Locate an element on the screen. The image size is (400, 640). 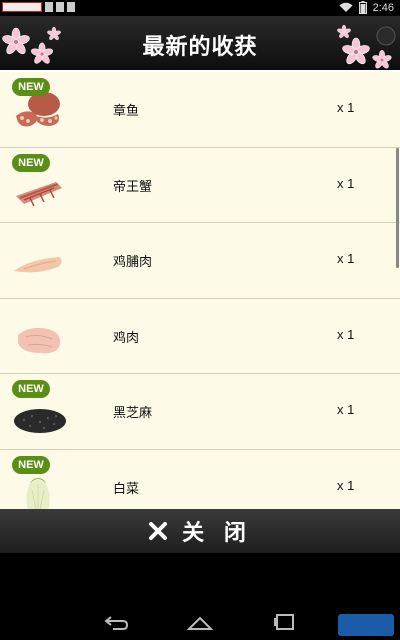
home-icon is located at coordinates (200, 623).